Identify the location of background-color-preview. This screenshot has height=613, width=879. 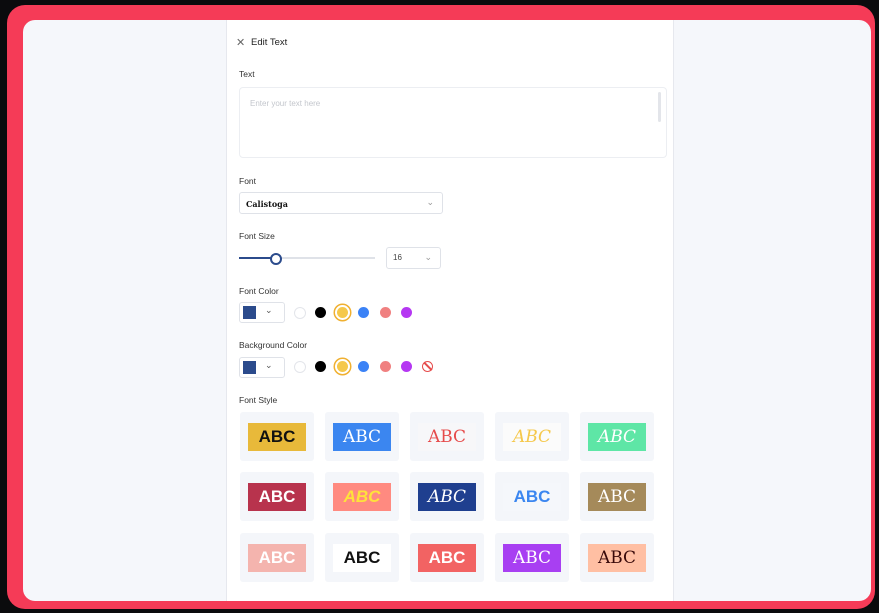
(249, 367).